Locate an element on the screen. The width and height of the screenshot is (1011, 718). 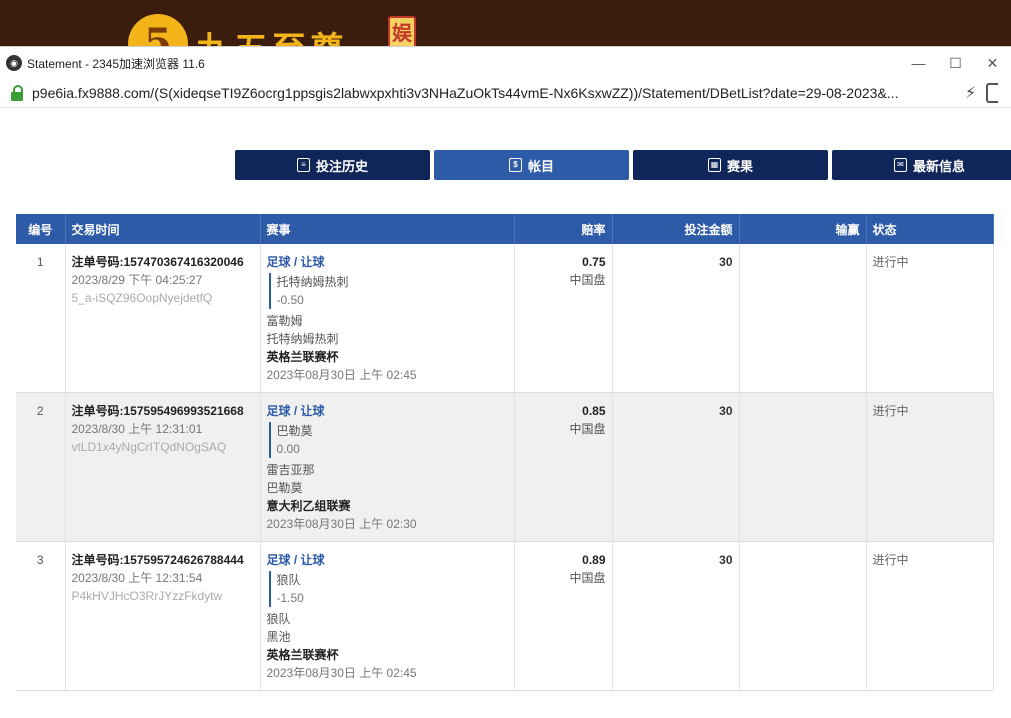
background-site-banner: 5 九五至尊 娱 is located at coordinates (505, 23).